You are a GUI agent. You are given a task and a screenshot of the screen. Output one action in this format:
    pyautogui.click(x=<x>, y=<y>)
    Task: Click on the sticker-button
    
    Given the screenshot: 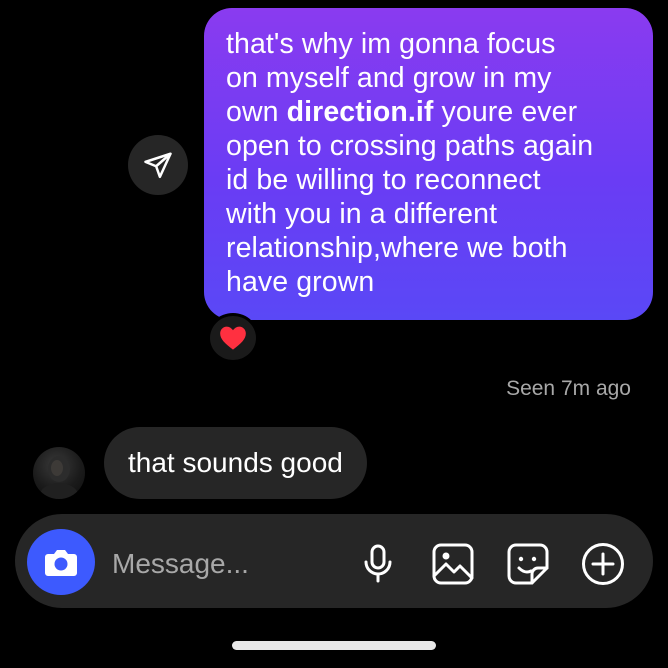 What is the action you would take?
    pyautogui.click(x=528, y=564)
    